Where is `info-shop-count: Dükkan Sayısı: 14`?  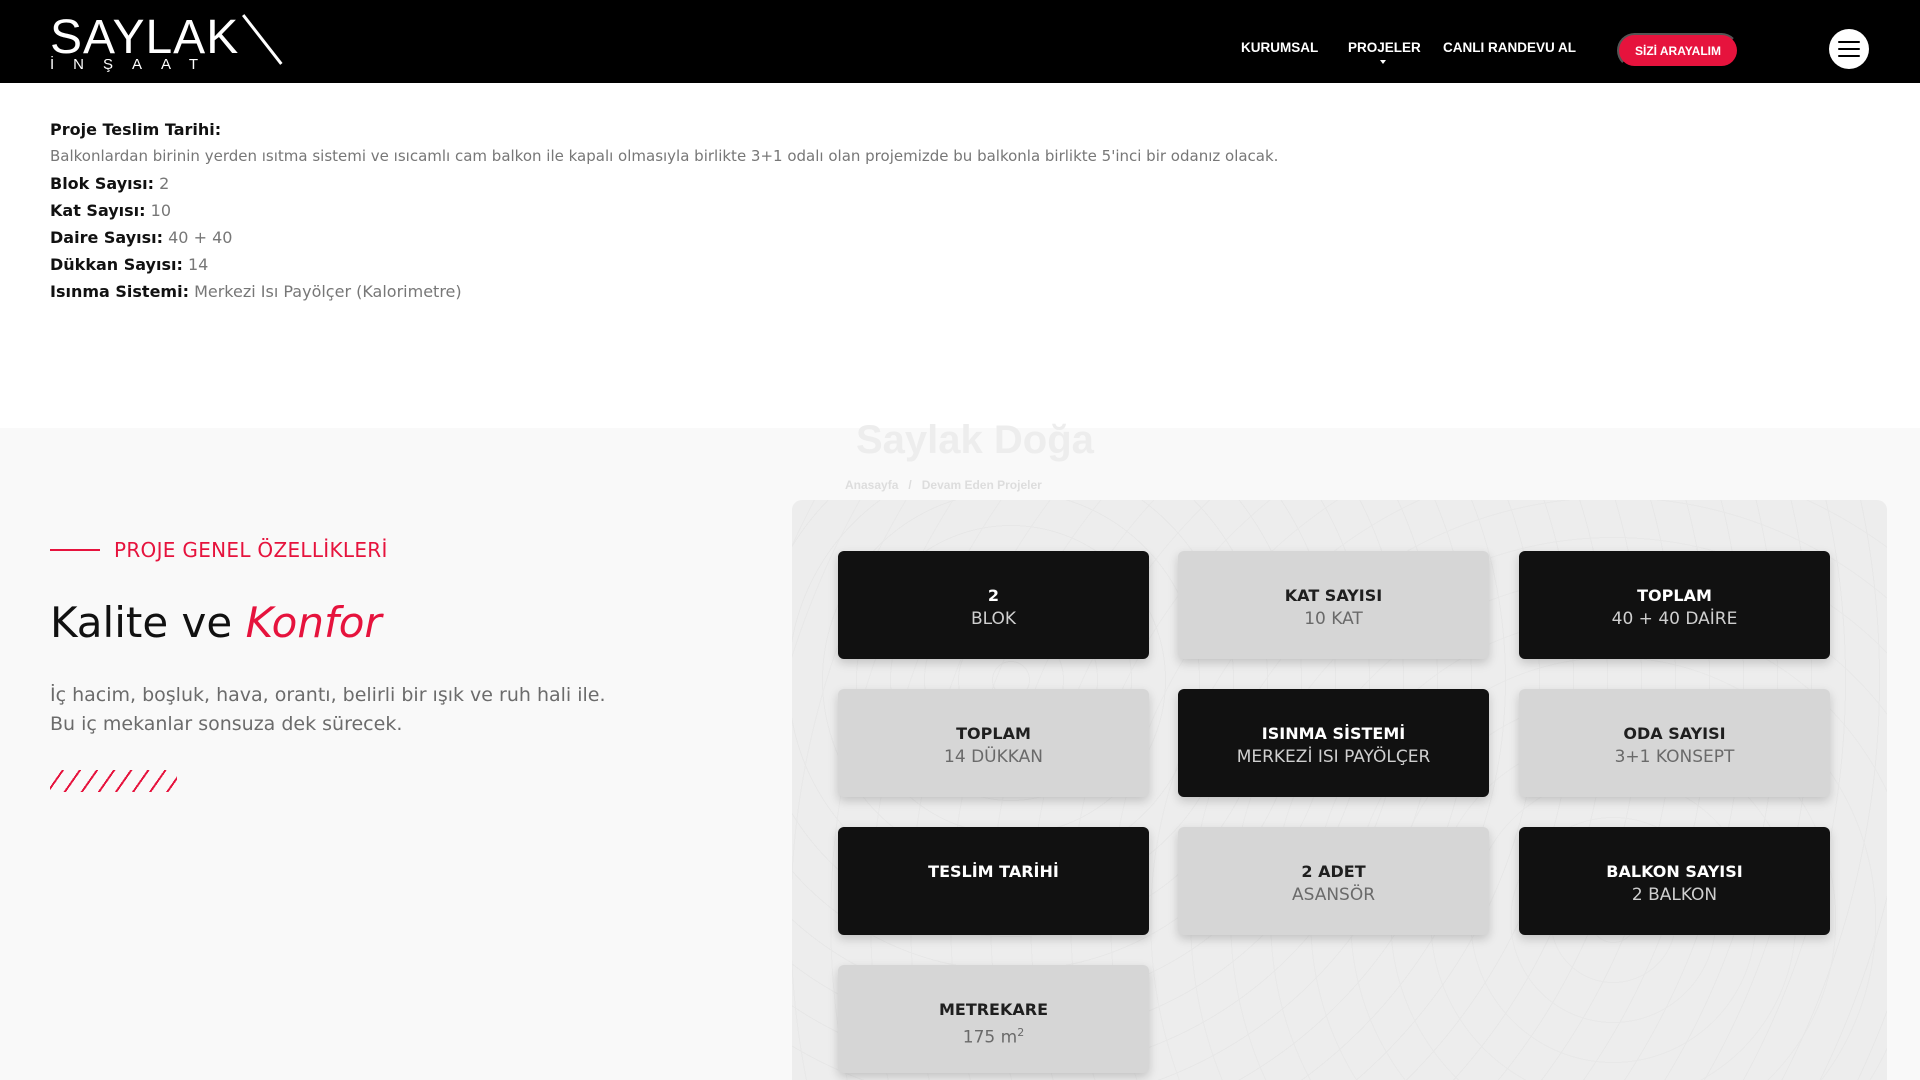
info-shop-count: Dükkan Sayısı: 14 is located at coordinates (750, 264).